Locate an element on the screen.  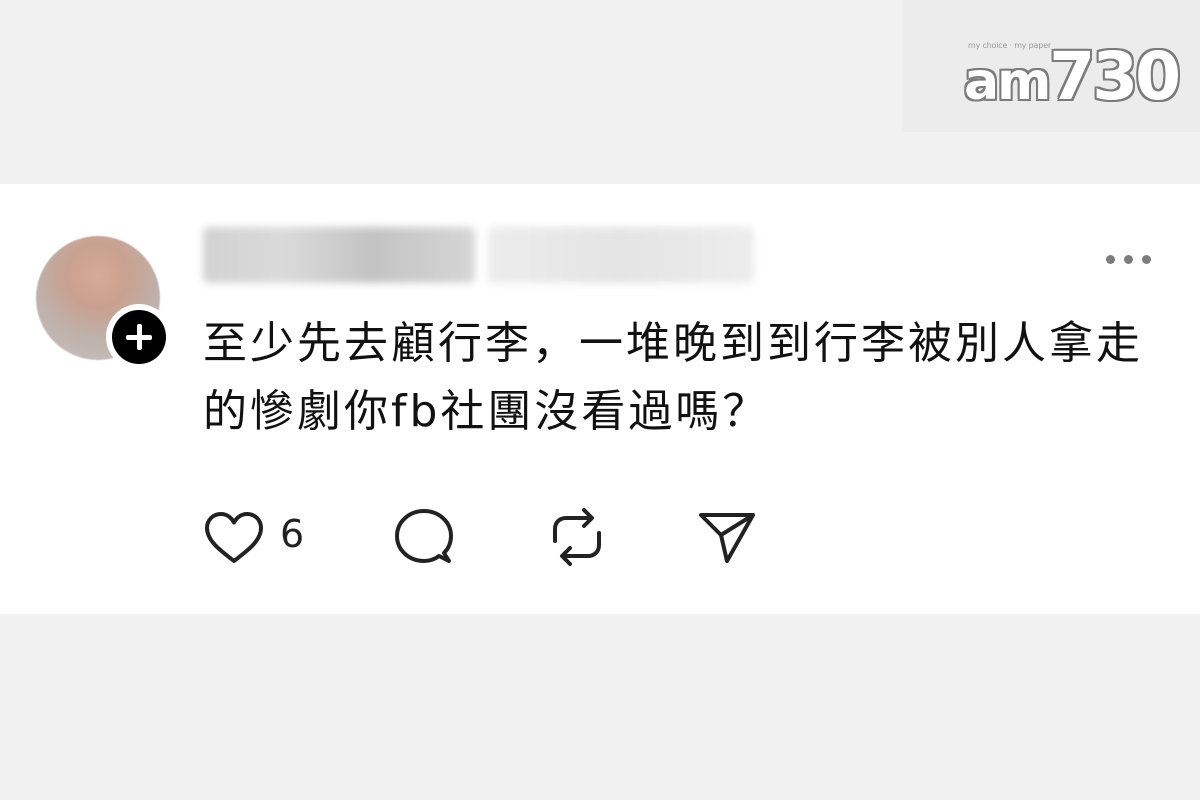
repost-icon is located at coordinates (577, 537).